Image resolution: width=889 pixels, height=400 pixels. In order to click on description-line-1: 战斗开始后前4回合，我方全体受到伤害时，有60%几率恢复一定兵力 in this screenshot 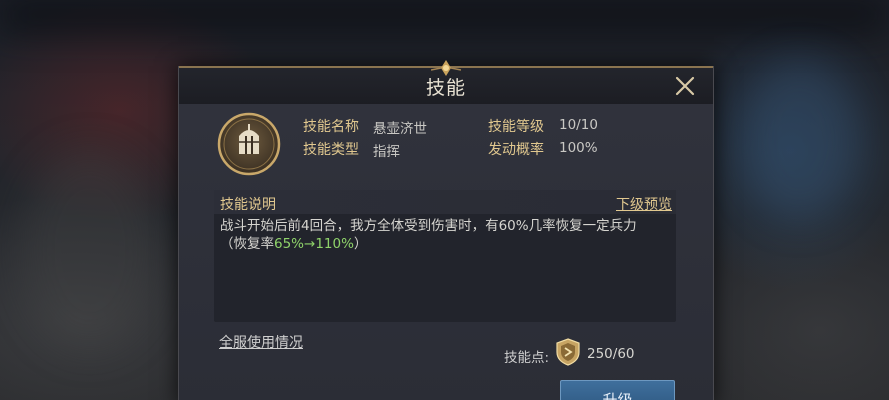, I will do `click(428, 226)`.